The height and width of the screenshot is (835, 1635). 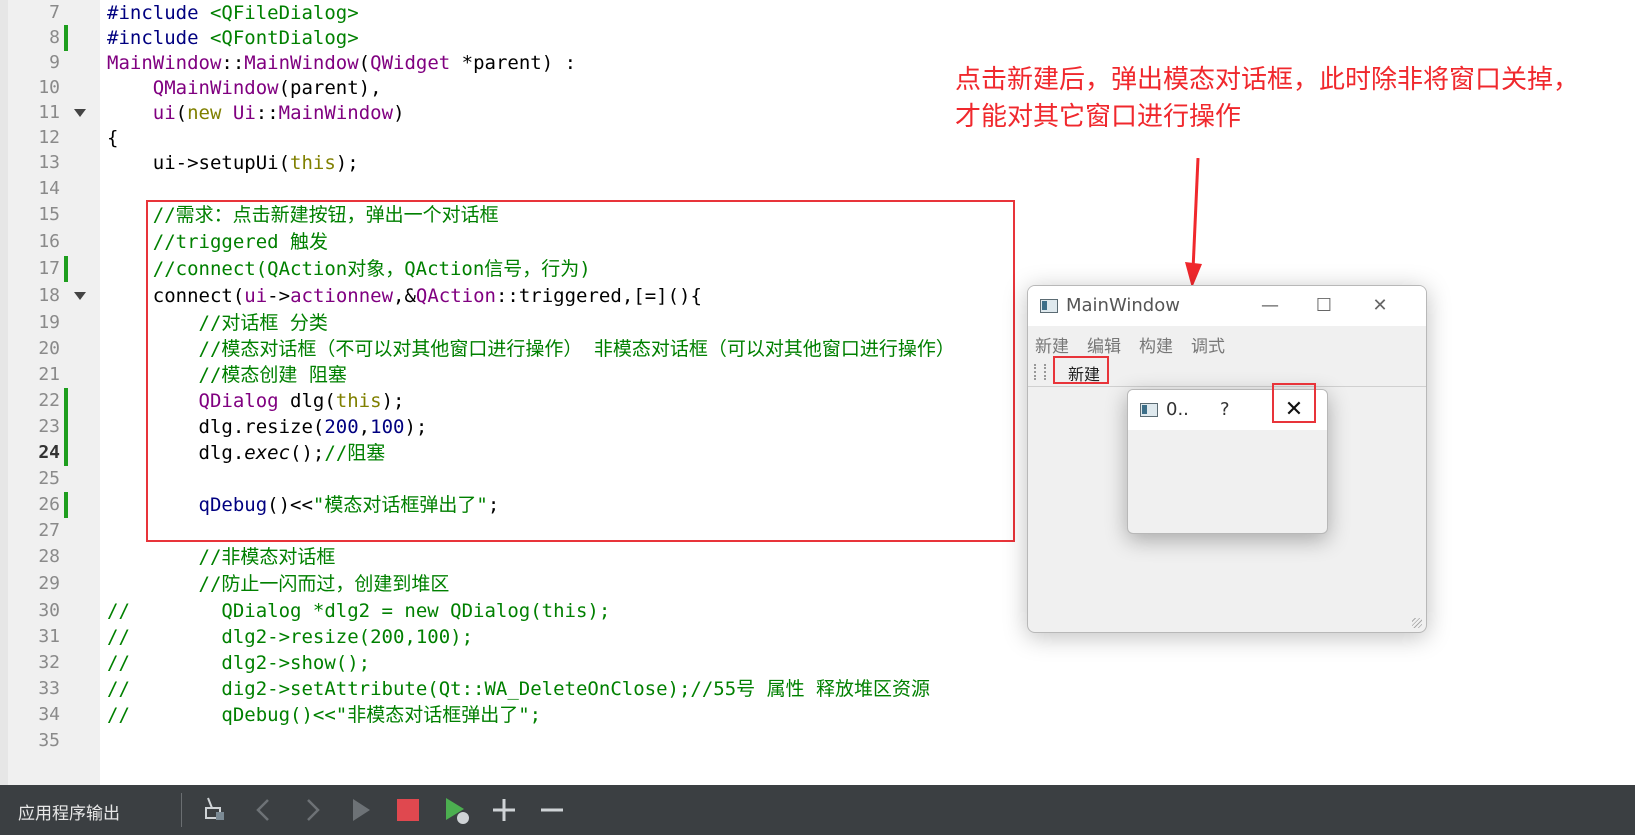 I want to click on dialog-title: 0.., so click(x=1177, y=409).